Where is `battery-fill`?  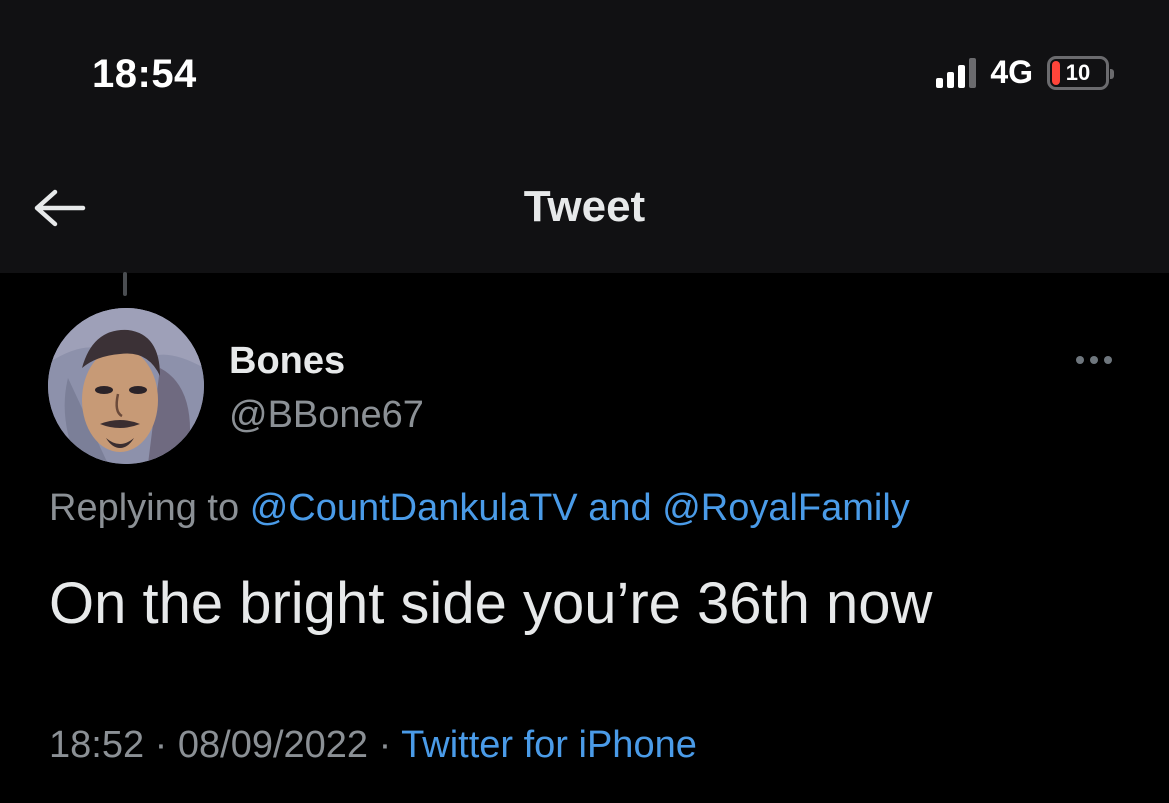
battery-fill is located at coordinates (1056, 72).